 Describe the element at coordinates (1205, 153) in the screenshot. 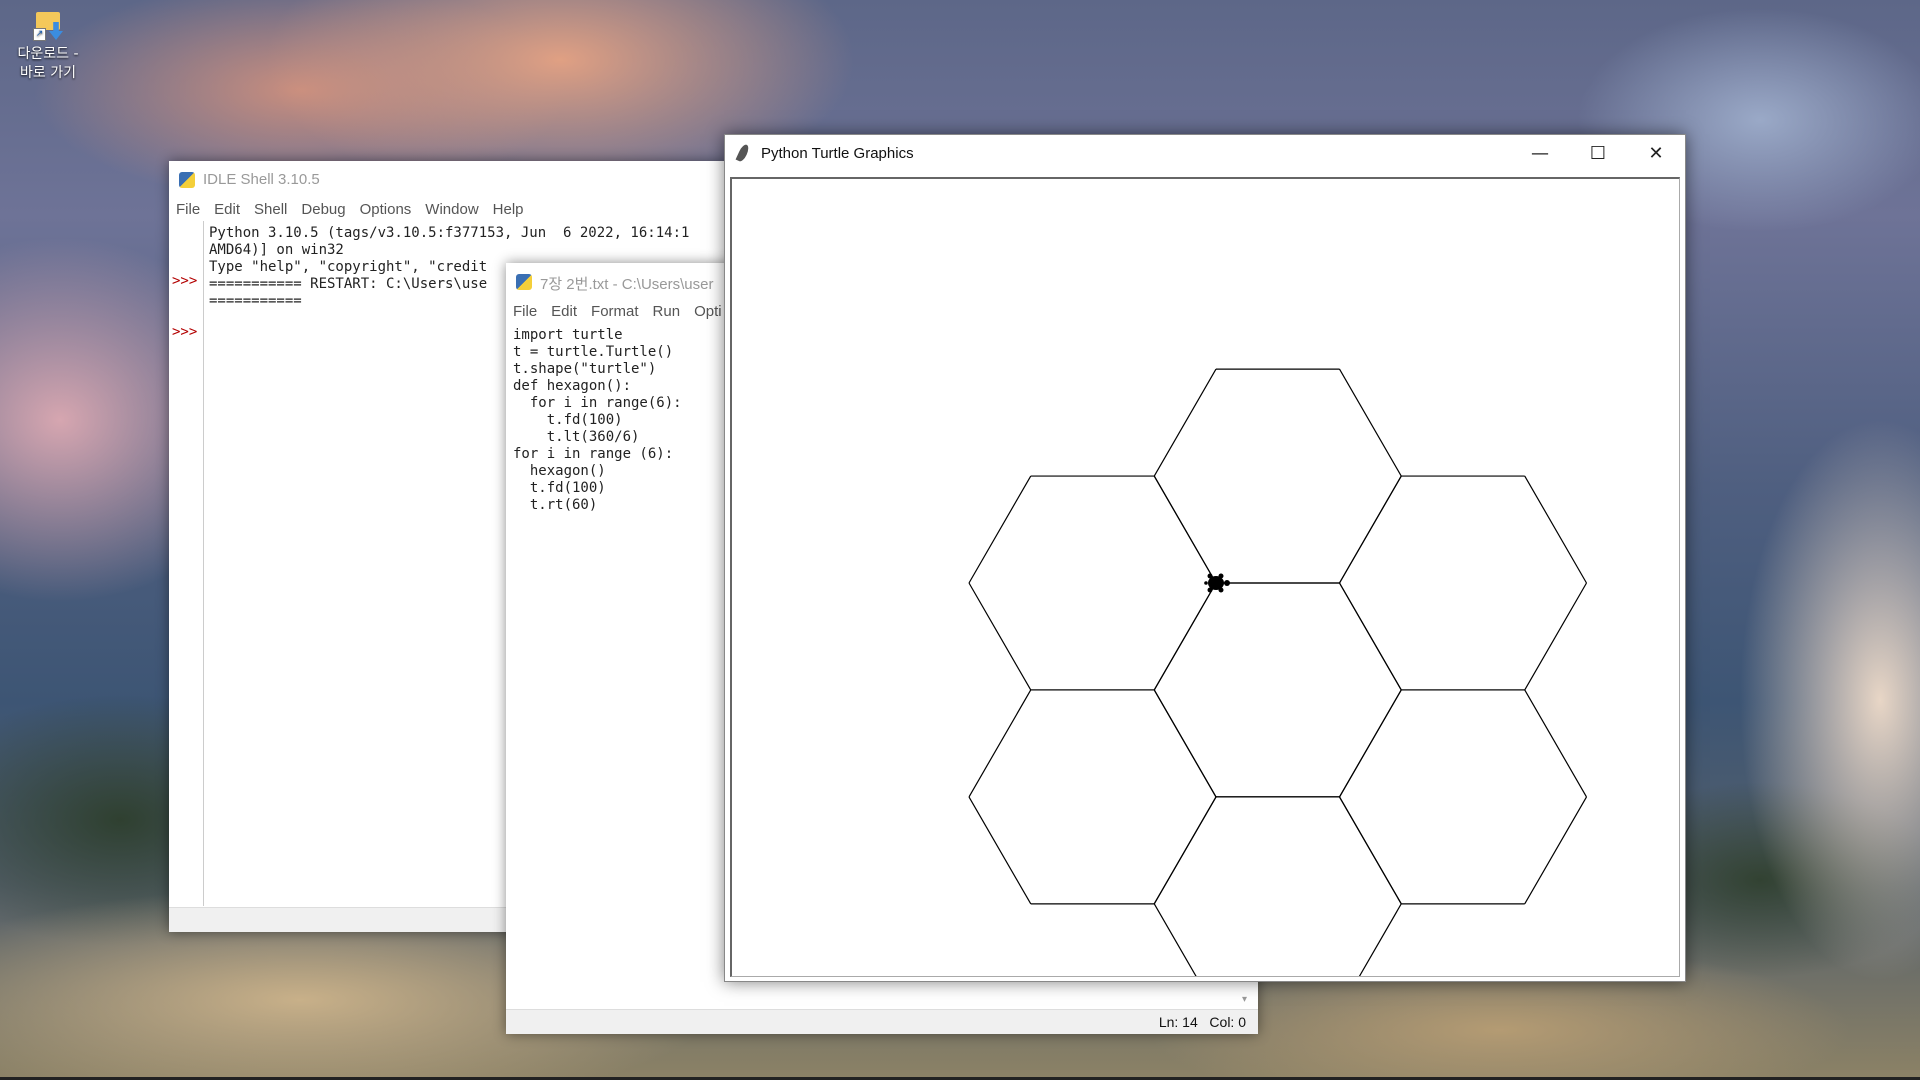

I see `turtle-titlebar: Python Turtle Graphics — ☐ ✕` at that location.